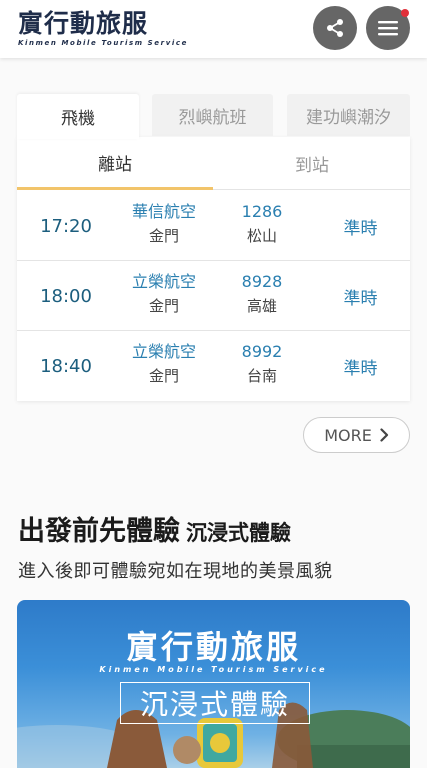 This screenshot has height=768, width=427. I want to click on section-description: 進入後即可體驗宛如在現地的美景風貌, so click(175, 571).